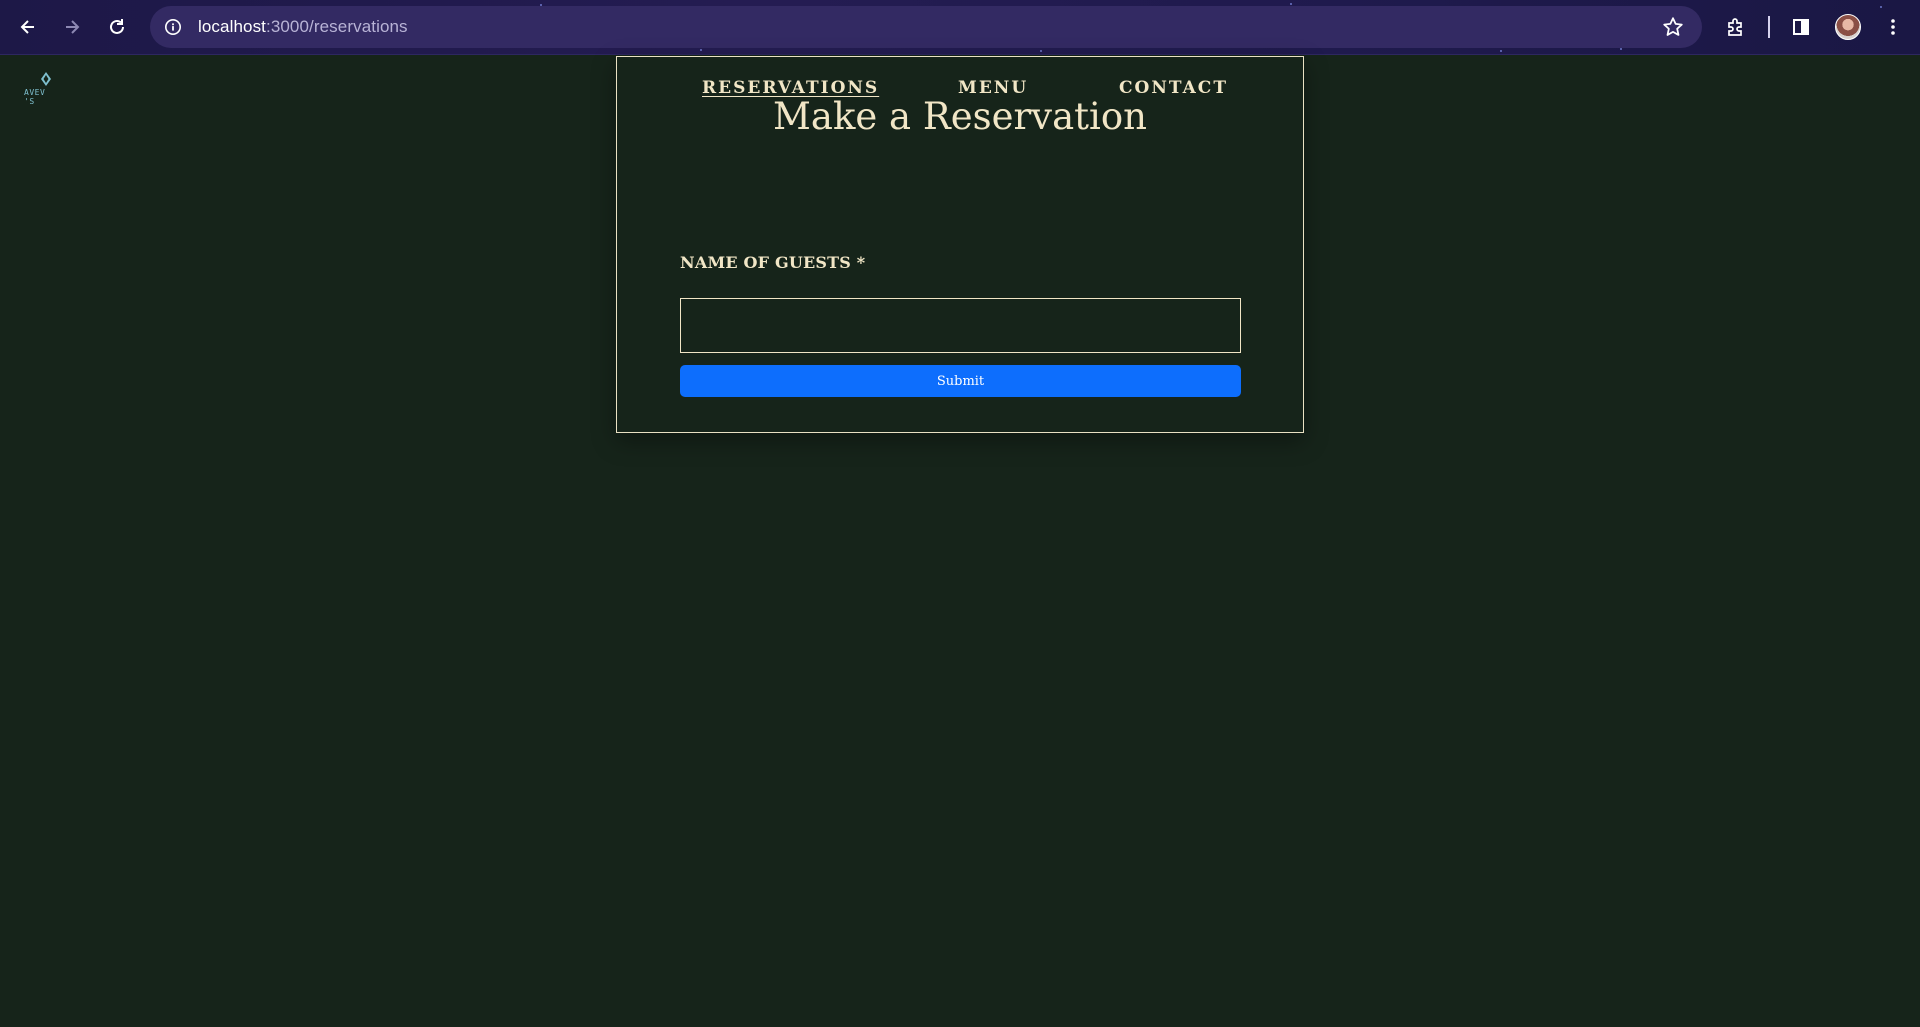  What do you see at coordinates (1848, 27) in the screenshot?
I see `profile-avatar` at bounding box center [1848, 27].